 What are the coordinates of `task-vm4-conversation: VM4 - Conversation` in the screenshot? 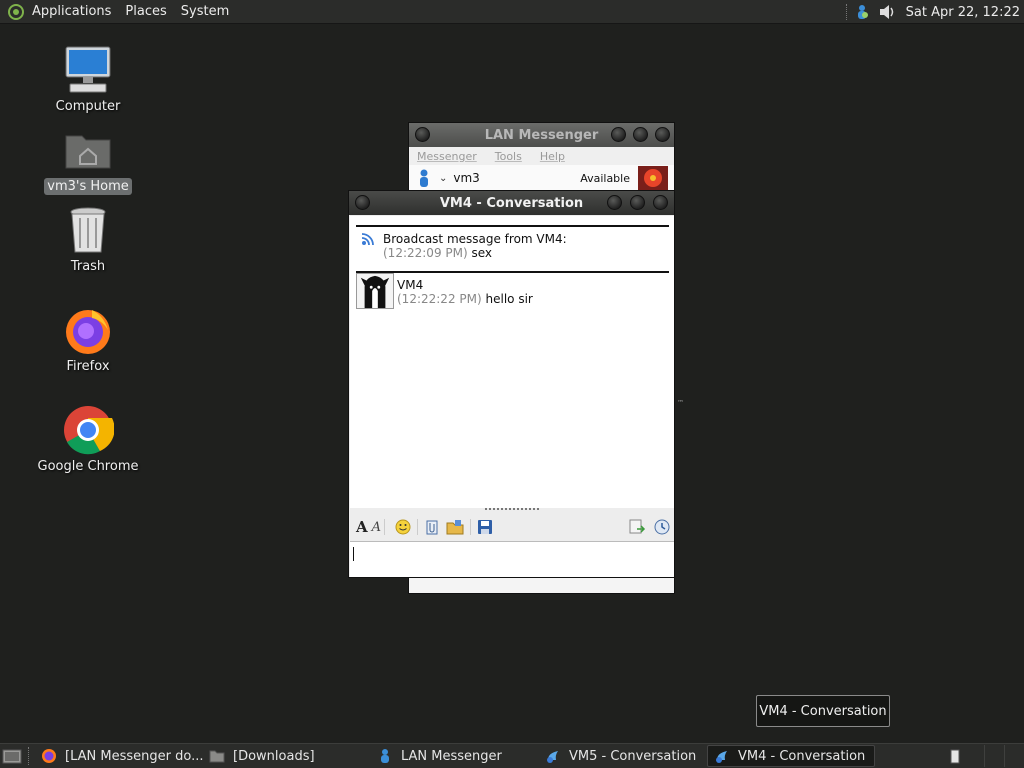 It's located at (791, 756).